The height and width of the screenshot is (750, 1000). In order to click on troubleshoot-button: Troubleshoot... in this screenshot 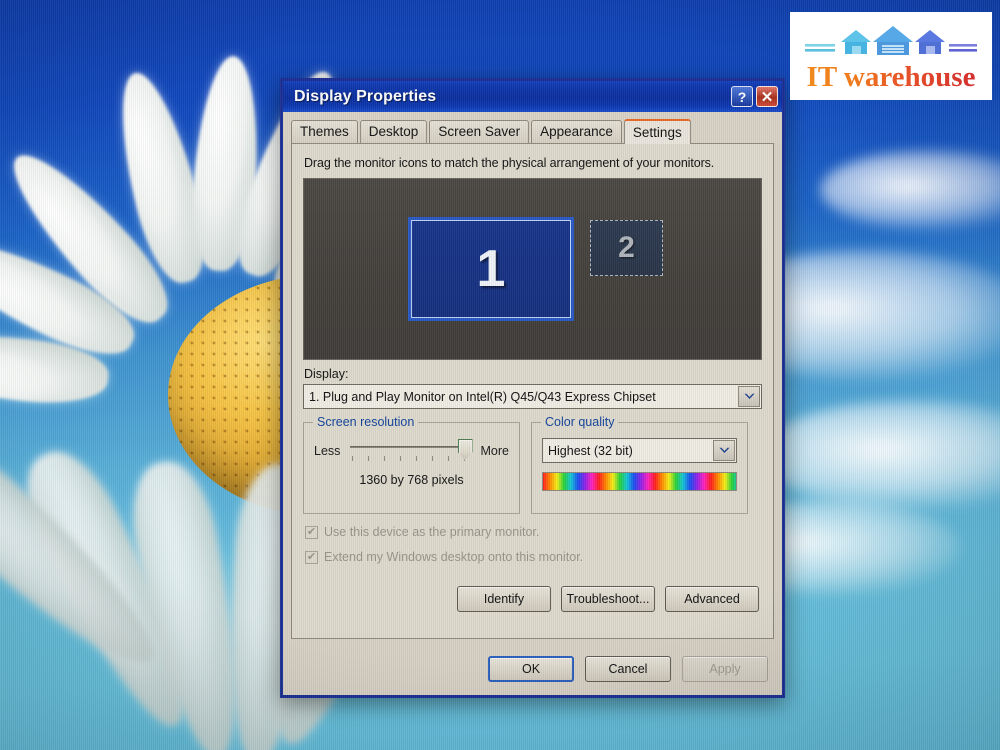, I will do `click(608, 599)`.